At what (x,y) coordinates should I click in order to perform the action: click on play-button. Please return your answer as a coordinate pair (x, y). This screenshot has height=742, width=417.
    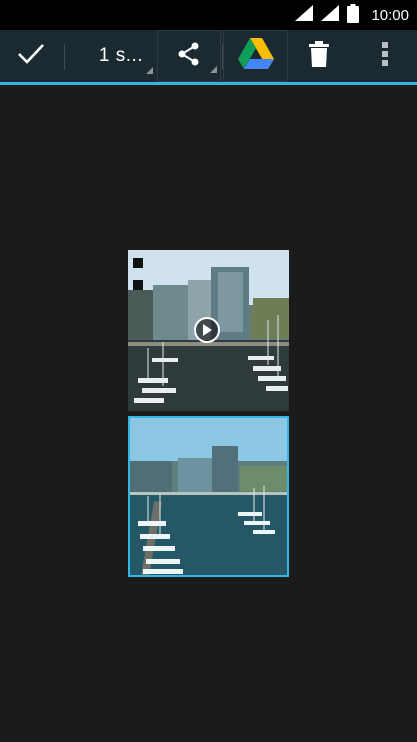
    Looking at the image, I should click on (207, 330).